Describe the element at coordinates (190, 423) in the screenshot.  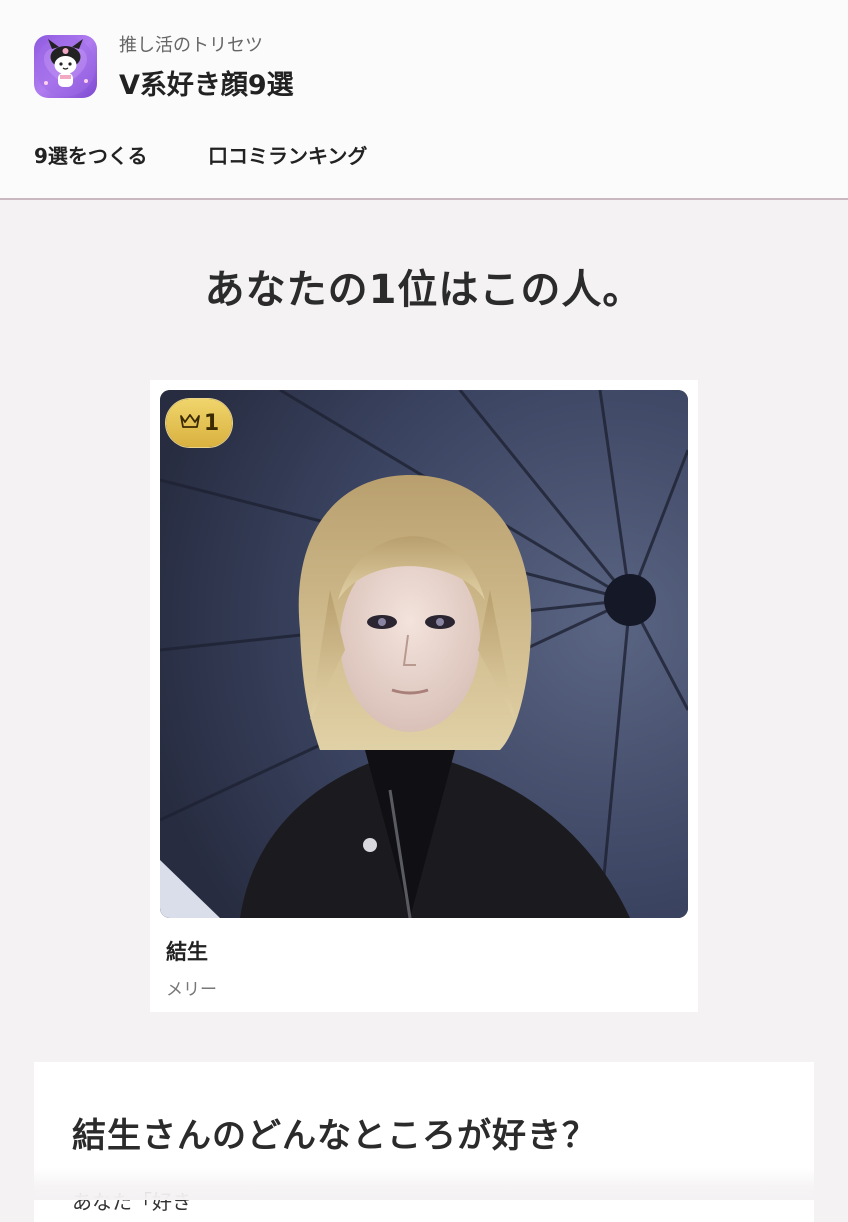
I see `crown-icon` at that location.